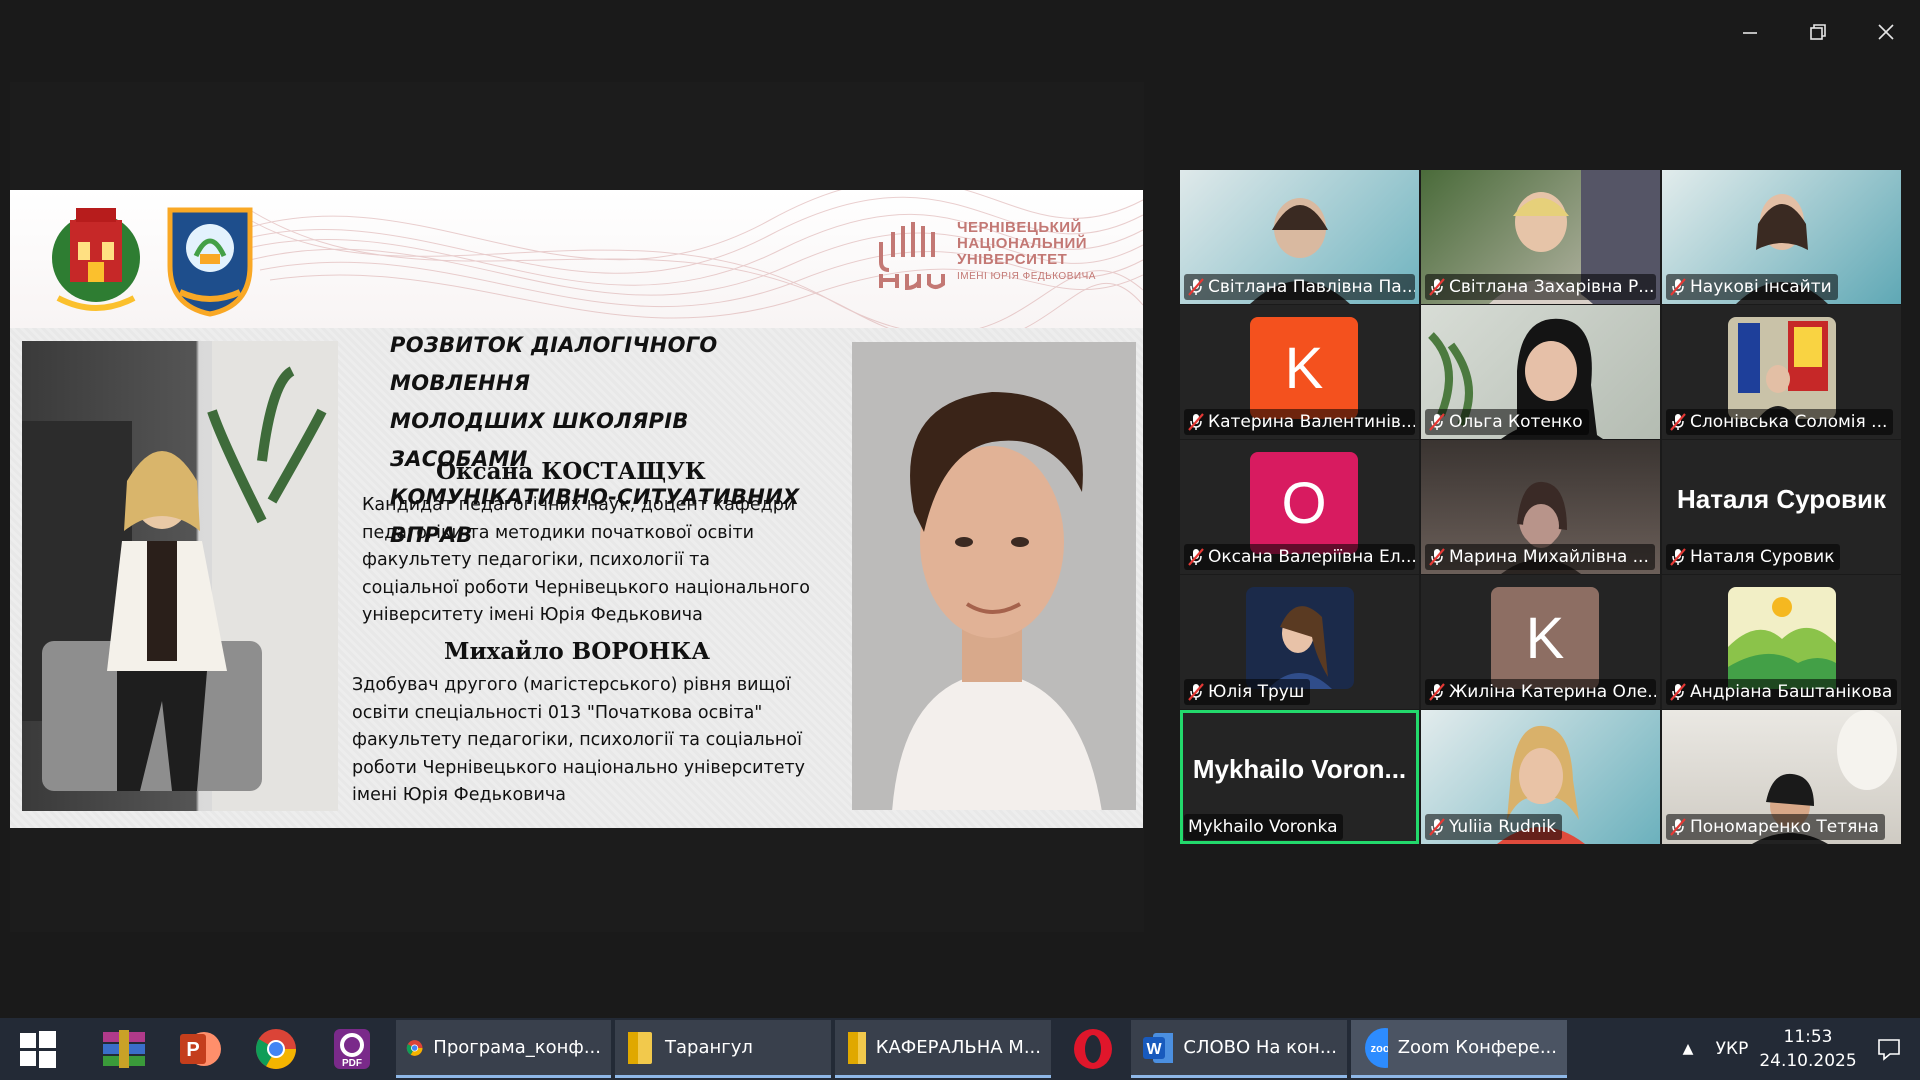 Image resolution: width=1920 pixels, height=1080 pixels. I want to click on participant-name: Наукові інсайти, so click(1761, 287).